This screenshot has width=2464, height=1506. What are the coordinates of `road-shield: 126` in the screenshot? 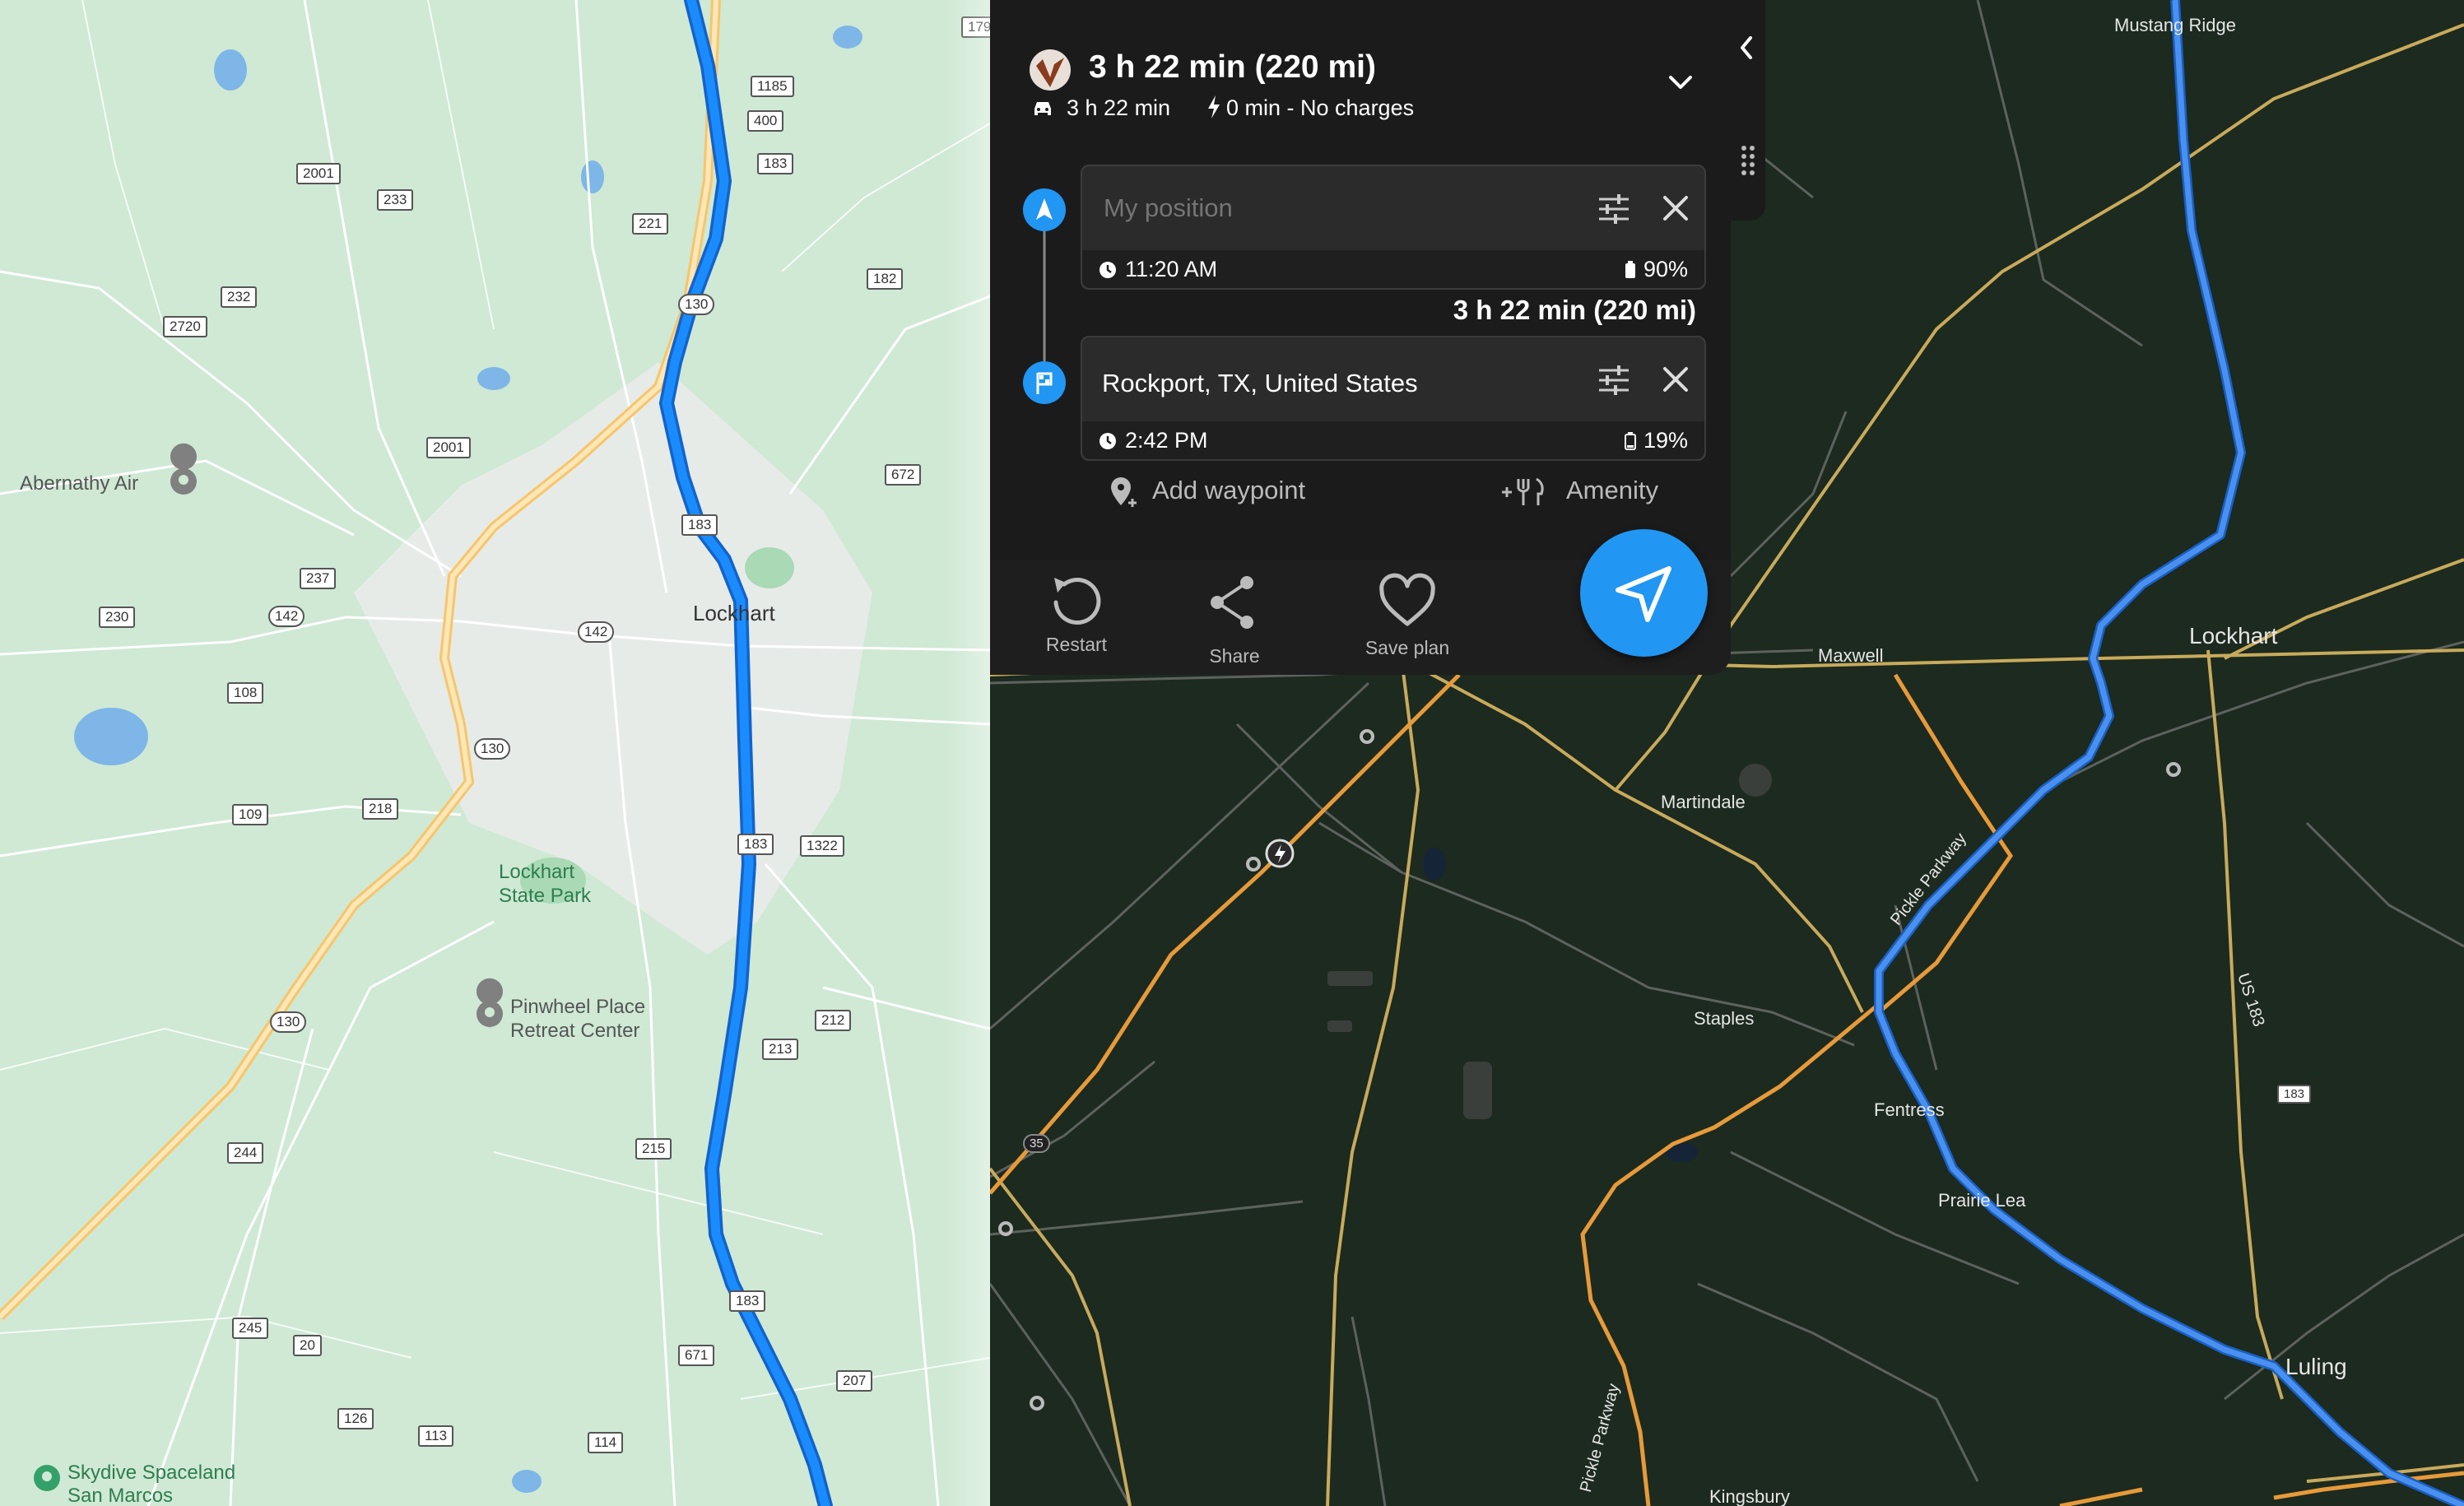 It's located at (356, 1418).